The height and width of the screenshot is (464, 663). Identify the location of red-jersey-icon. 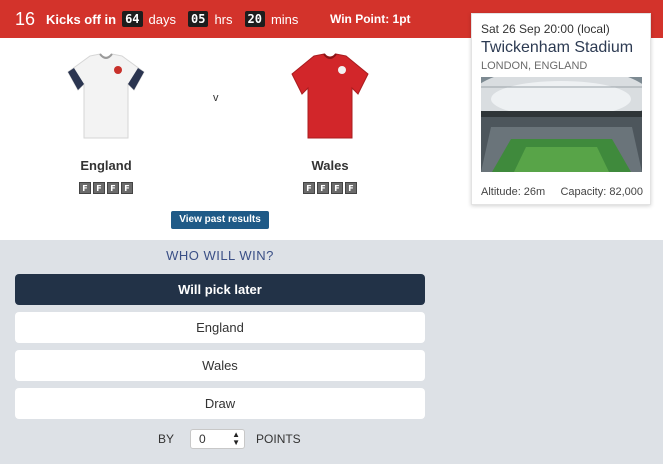
(330, 96).